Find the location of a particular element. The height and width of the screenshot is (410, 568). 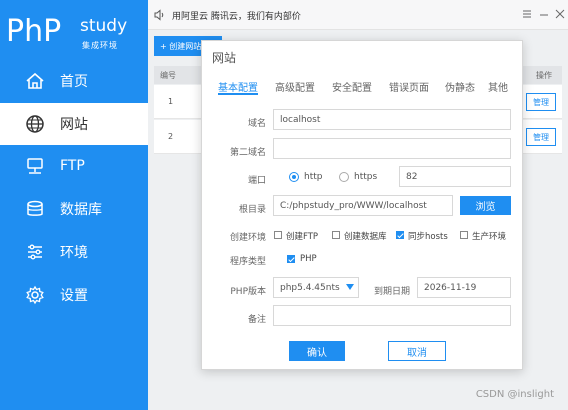

expire-date-label: 到期日期 is located at coordinates (391, 292).